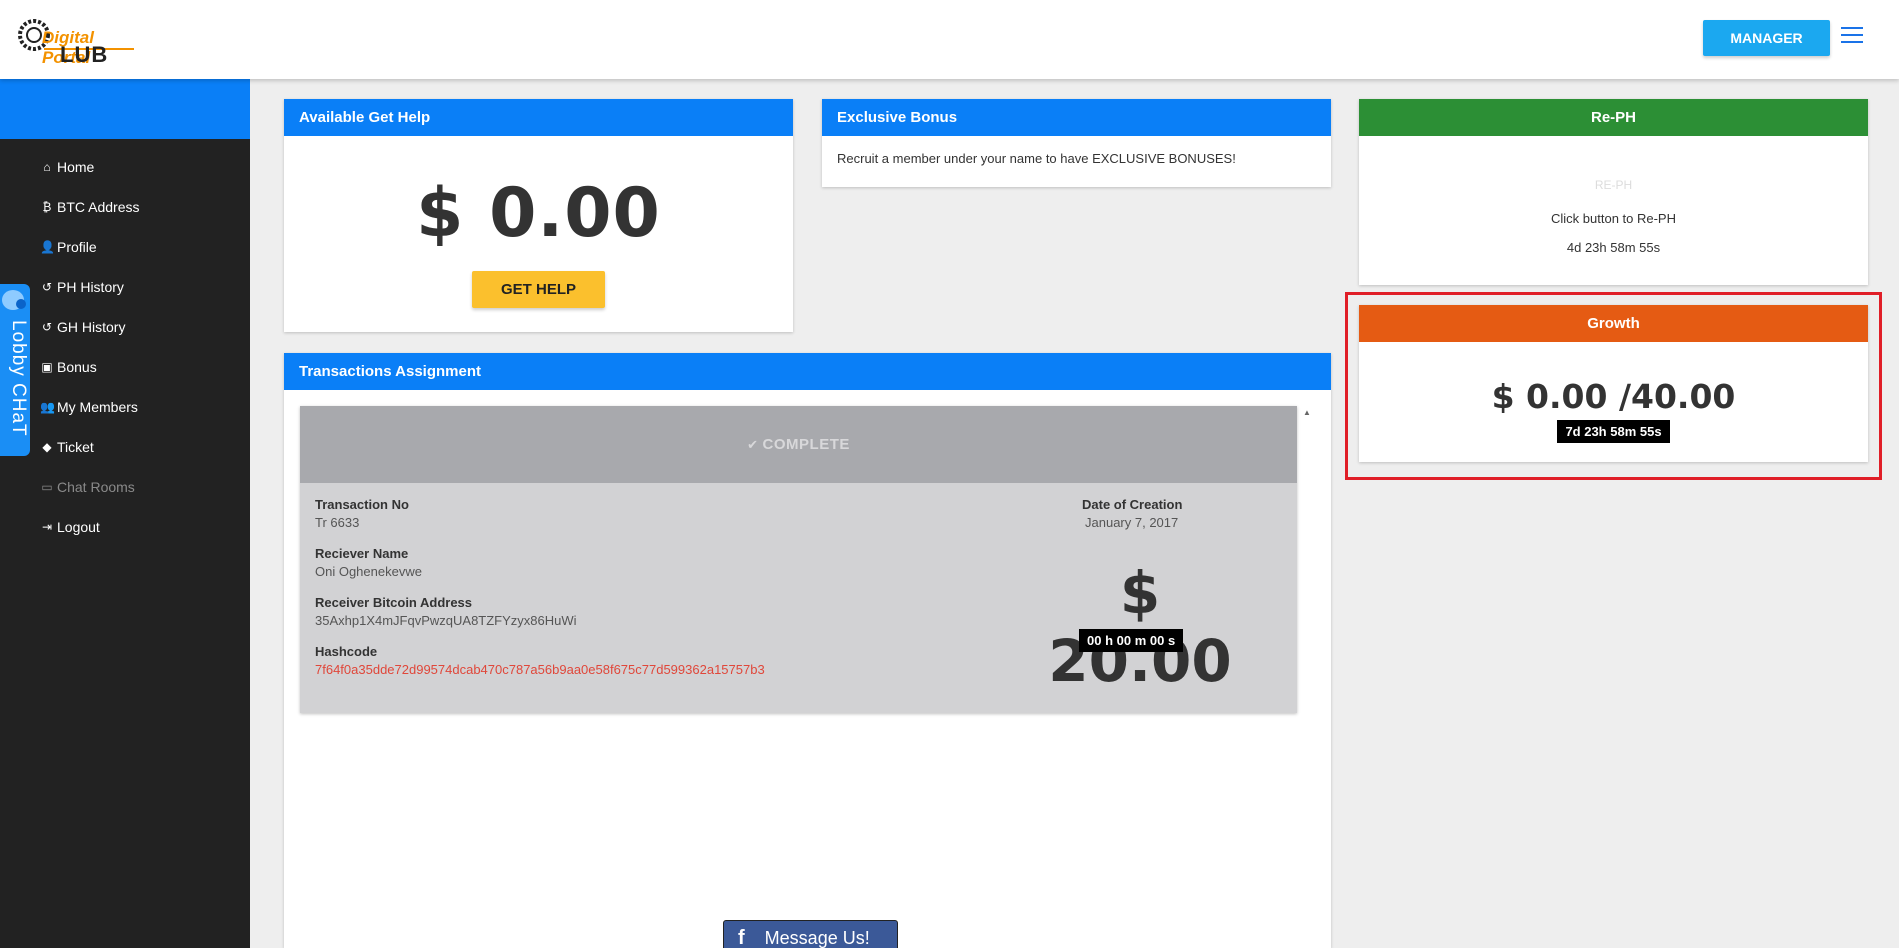 The height and width of the screenshot is (948, 1899). I want to click on site-logo: Digital Portal LUB, so click(77, 38).